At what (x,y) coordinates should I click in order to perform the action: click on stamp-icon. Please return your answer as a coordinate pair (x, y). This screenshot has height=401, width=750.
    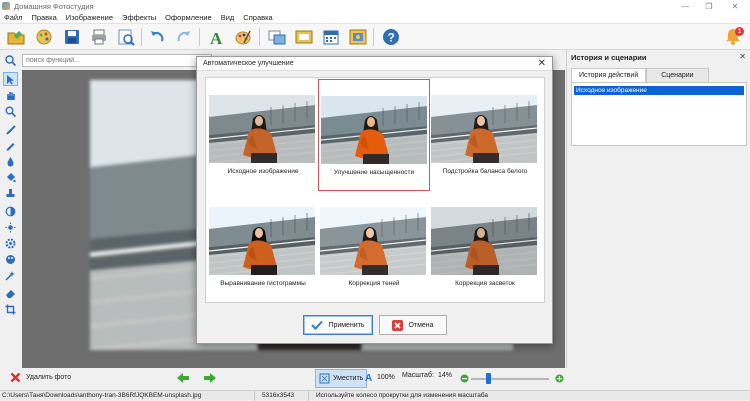
    Looking at the image, I should click on (10, 193).